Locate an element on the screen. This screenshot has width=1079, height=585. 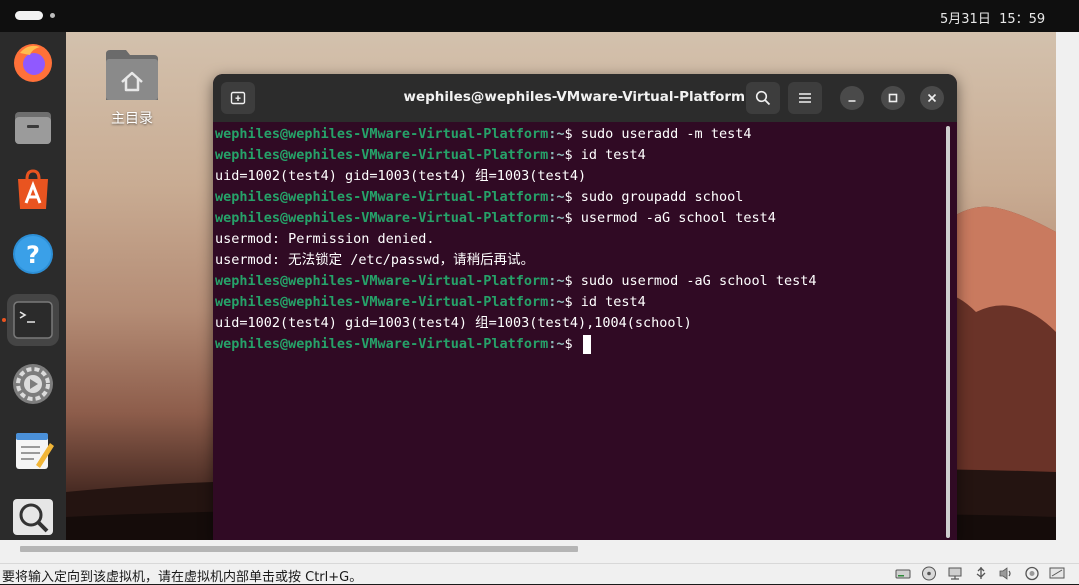
network-icon is located at coordinates (955, 573).